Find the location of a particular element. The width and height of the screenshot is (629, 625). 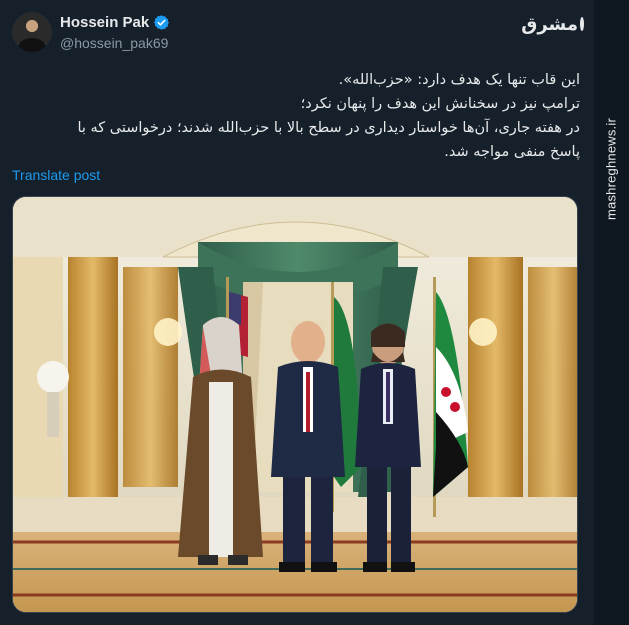

brand-logo-text: مشرق is located at coordinates (549, 24).